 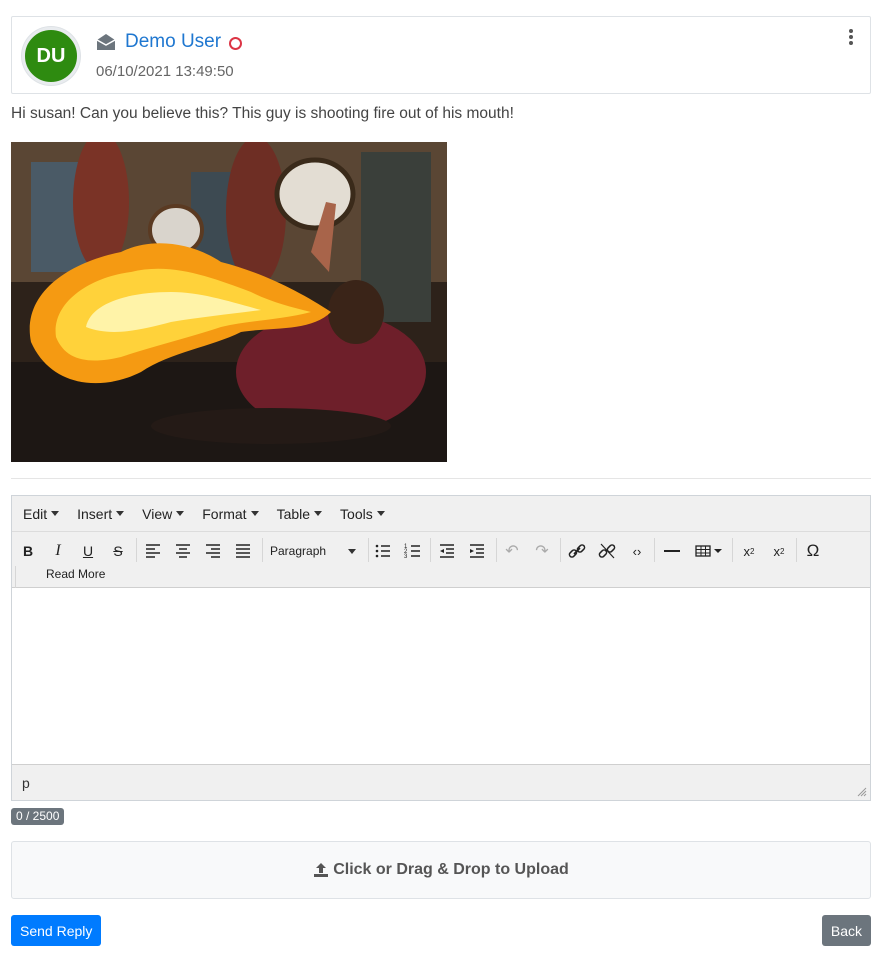 What do you see at coordinates (165, 71) in the screenshot?
I see `message-timestamp: 06/10/2021 13:49:50` at bounding box center [165, 71].